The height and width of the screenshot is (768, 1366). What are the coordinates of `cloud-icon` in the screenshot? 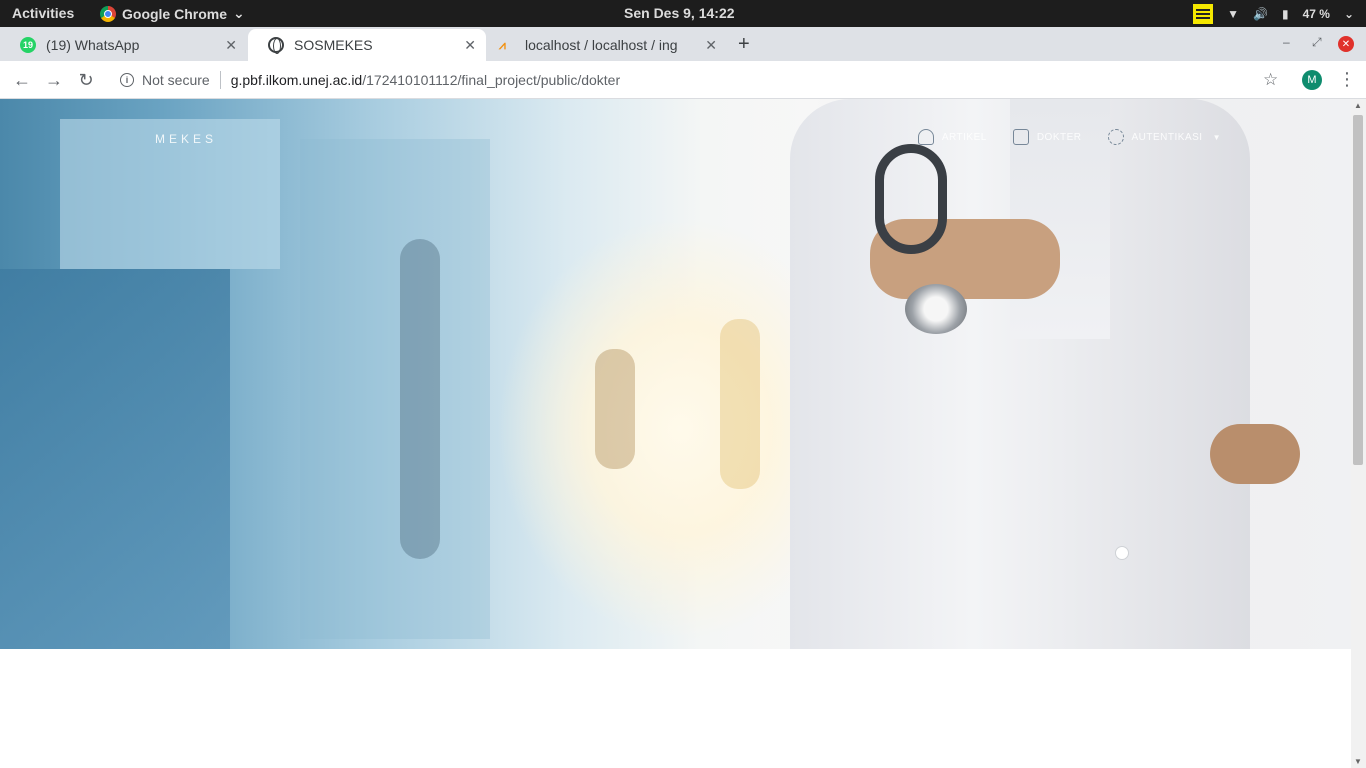 It's located at (925, 137).